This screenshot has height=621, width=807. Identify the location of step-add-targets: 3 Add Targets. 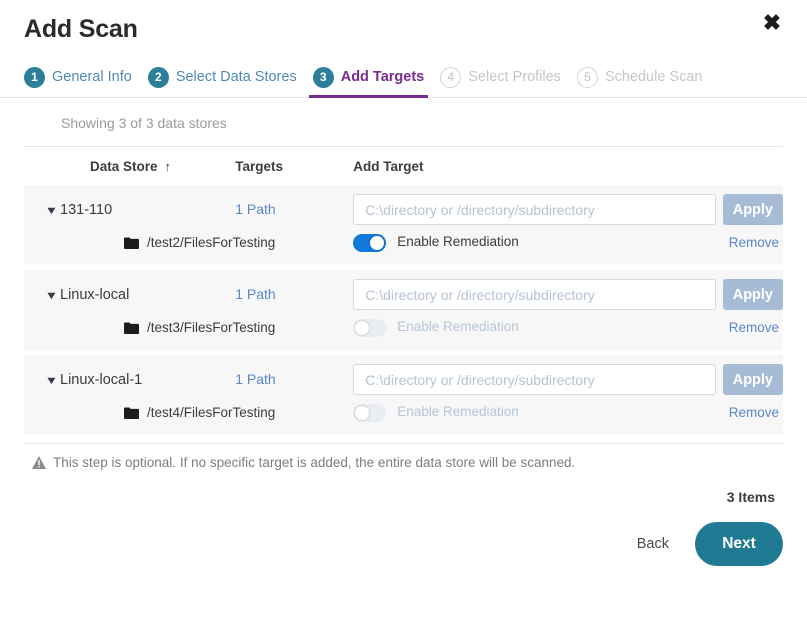
(368, 78).